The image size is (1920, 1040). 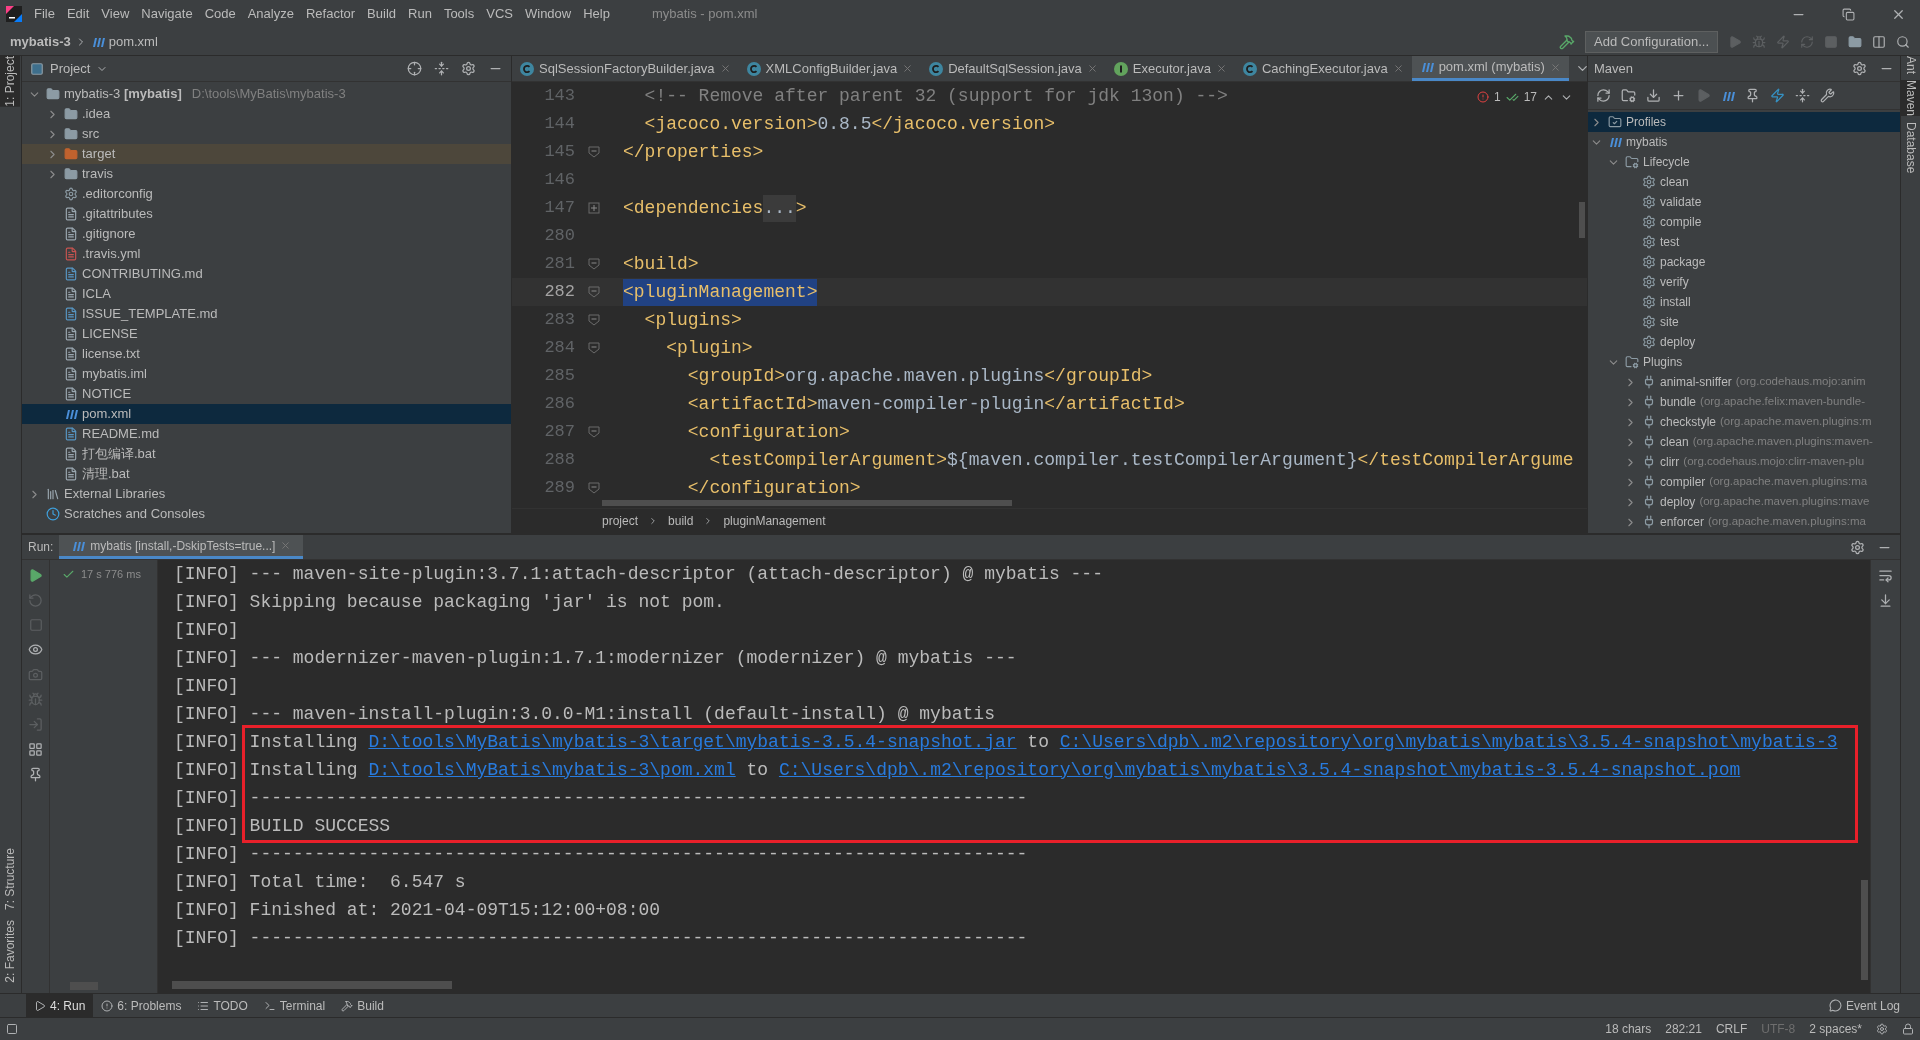 What do you see at coordinates (1910, 98) in the screenshot?
I see `tool-window-tab: Maven` at bounding box center [1910, 98].